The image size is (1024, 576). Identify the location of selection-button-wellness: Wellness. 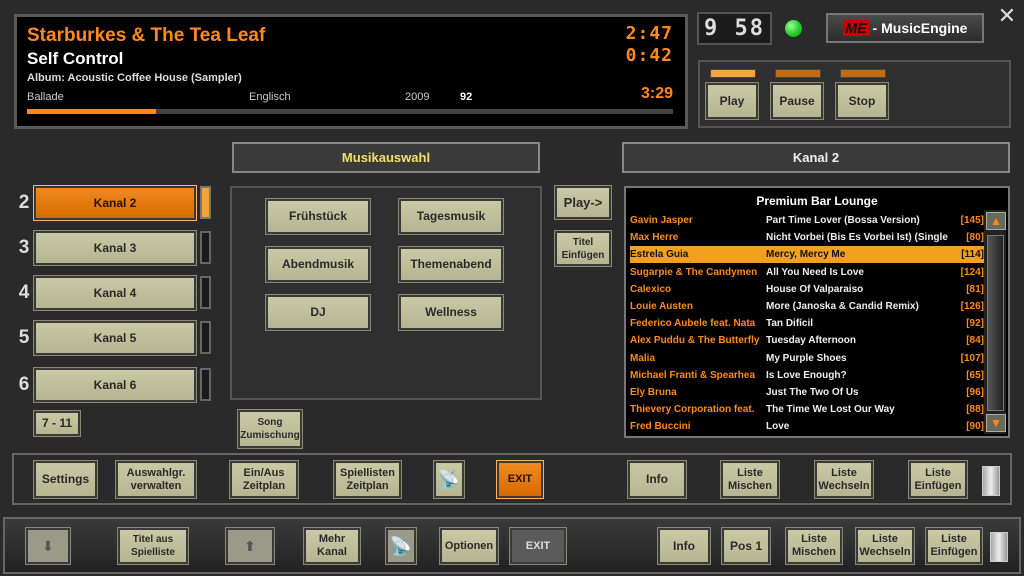
(451, 312).